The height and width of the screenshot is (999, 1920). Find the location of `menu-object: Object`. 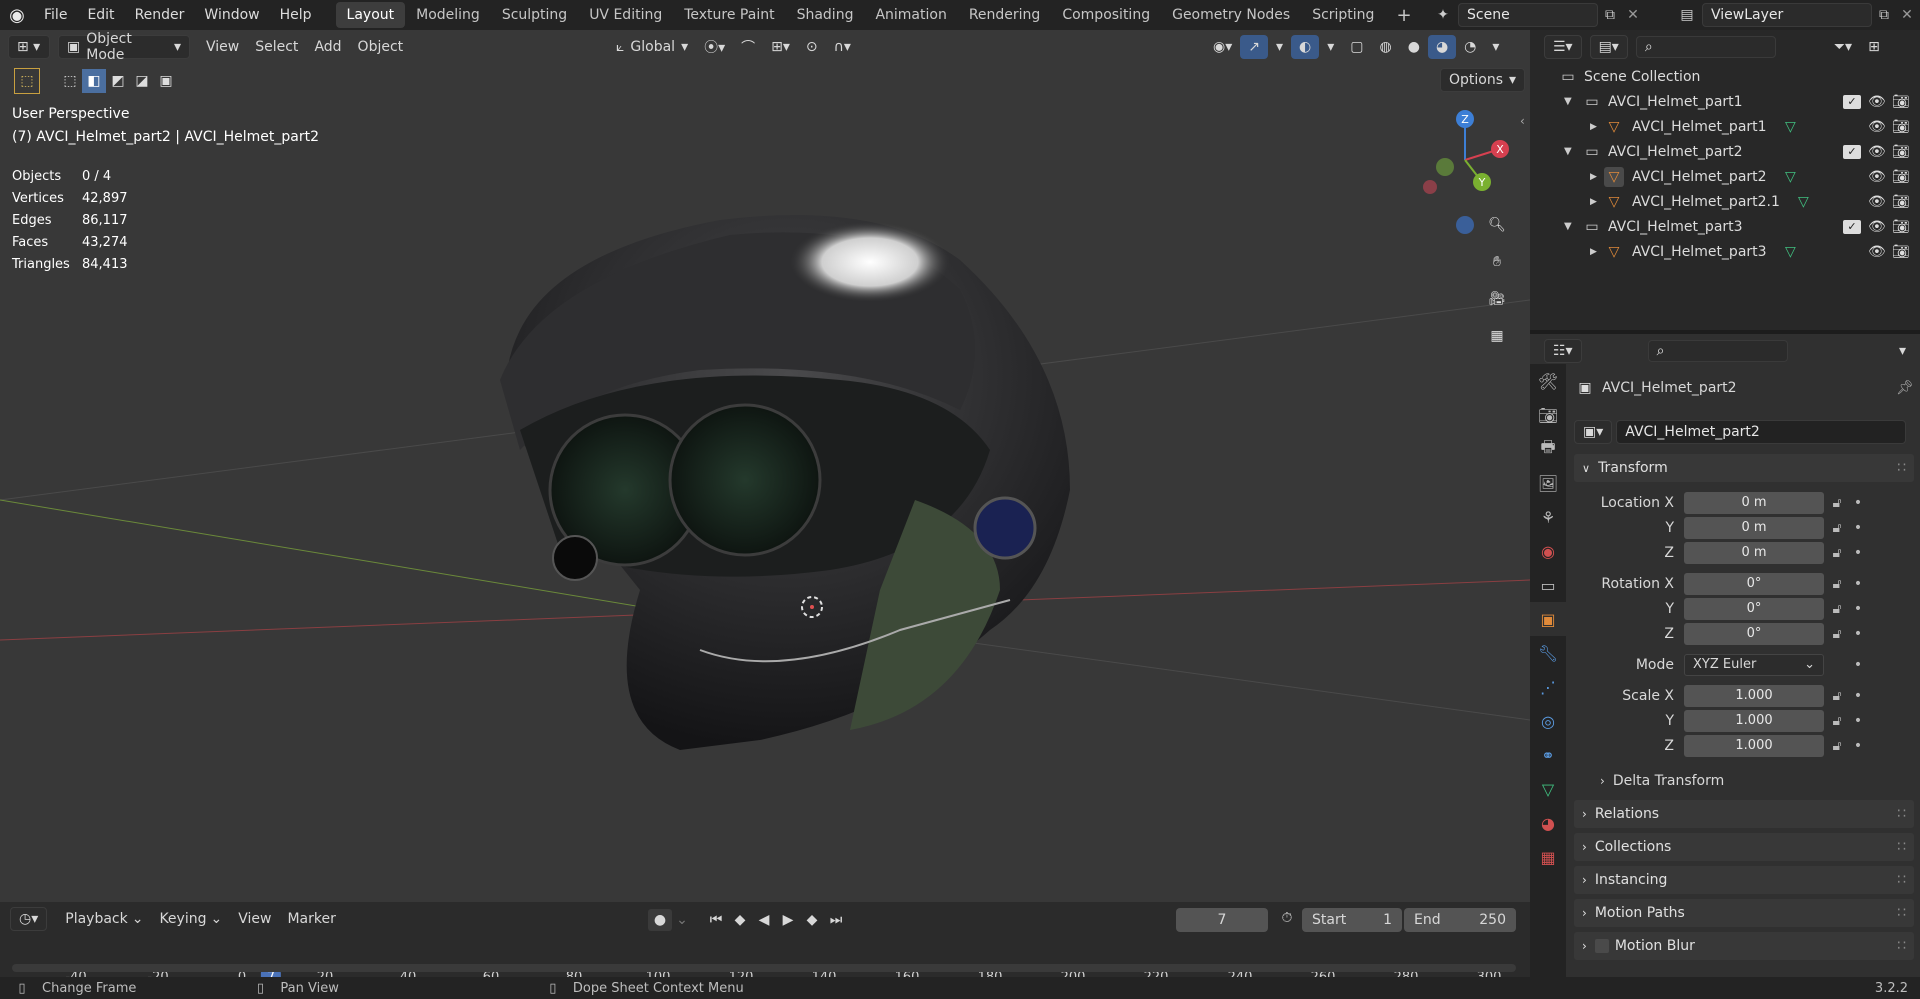

menu-object: Object is located at coordinates (381, 47).